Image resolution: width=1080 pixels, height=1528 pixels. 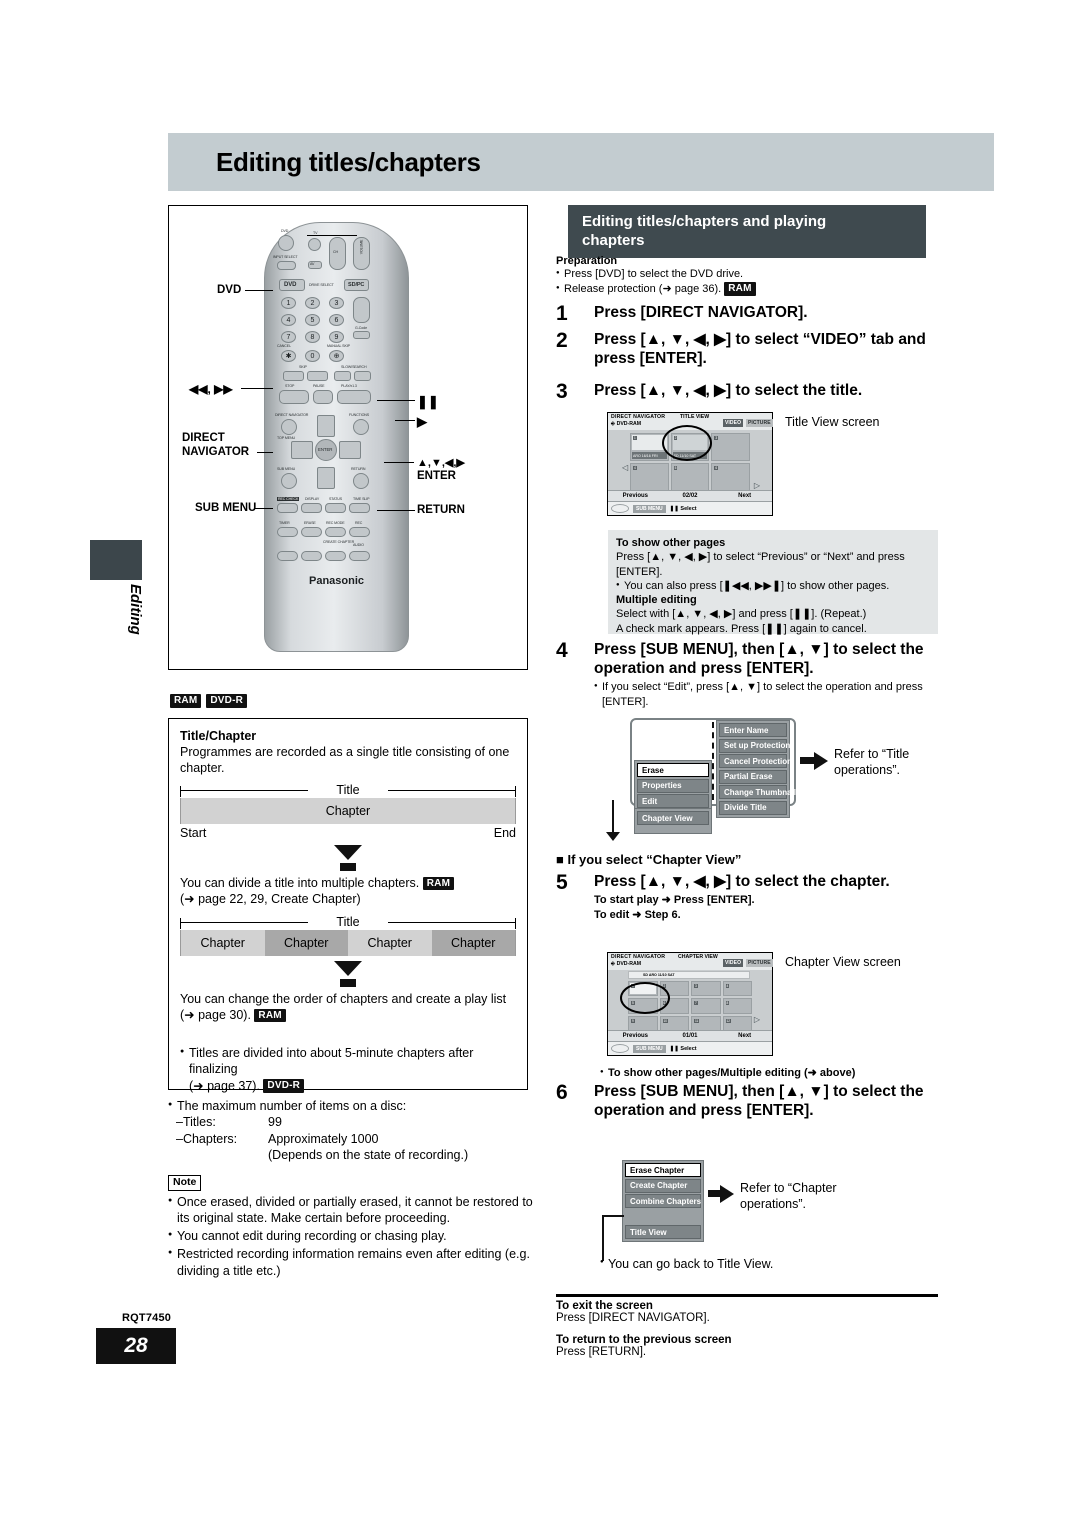 I want to click on badge-dvdr: DVD-R, so click(x=227, y=701).